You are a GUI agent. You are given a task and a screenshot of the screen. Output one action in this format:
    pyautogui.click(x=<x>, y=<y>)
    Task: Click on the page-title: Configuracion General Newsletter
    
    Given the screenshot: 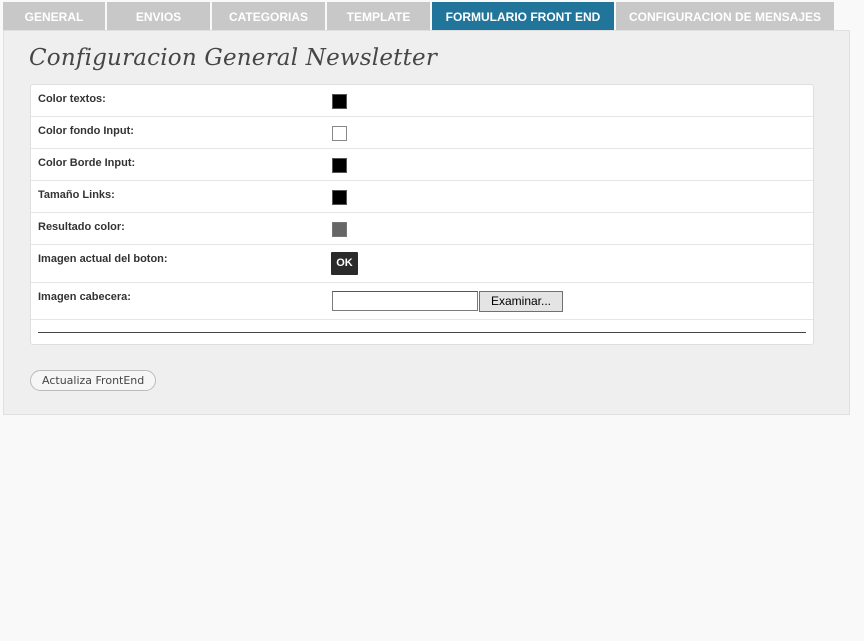 What is the action you would take?
    pyautogui.click(x=233, y=58)
    